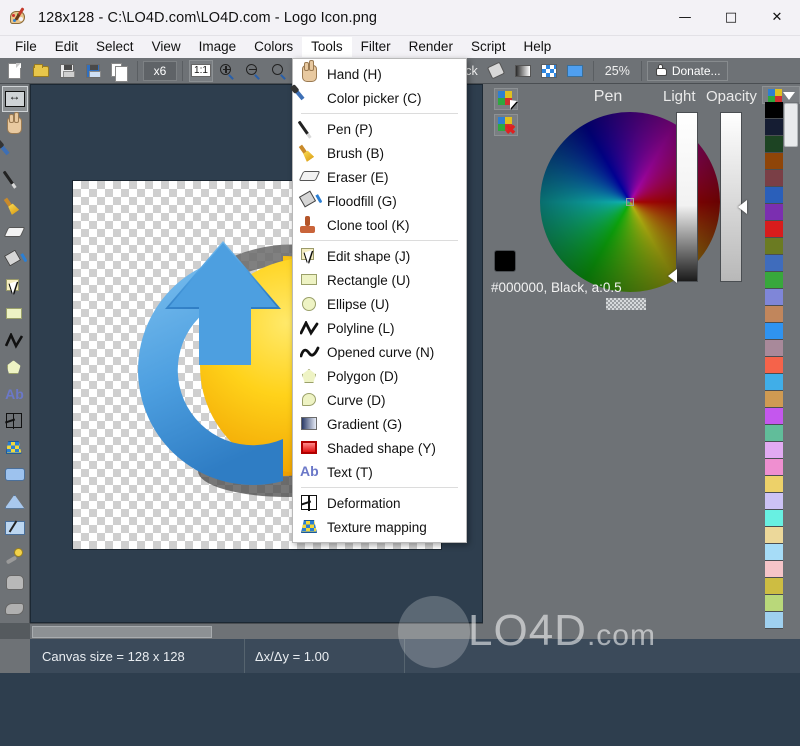  Describe the element at coordinates (376, 47) in the screenshot. I see `menu-filter: Filter` at that location.